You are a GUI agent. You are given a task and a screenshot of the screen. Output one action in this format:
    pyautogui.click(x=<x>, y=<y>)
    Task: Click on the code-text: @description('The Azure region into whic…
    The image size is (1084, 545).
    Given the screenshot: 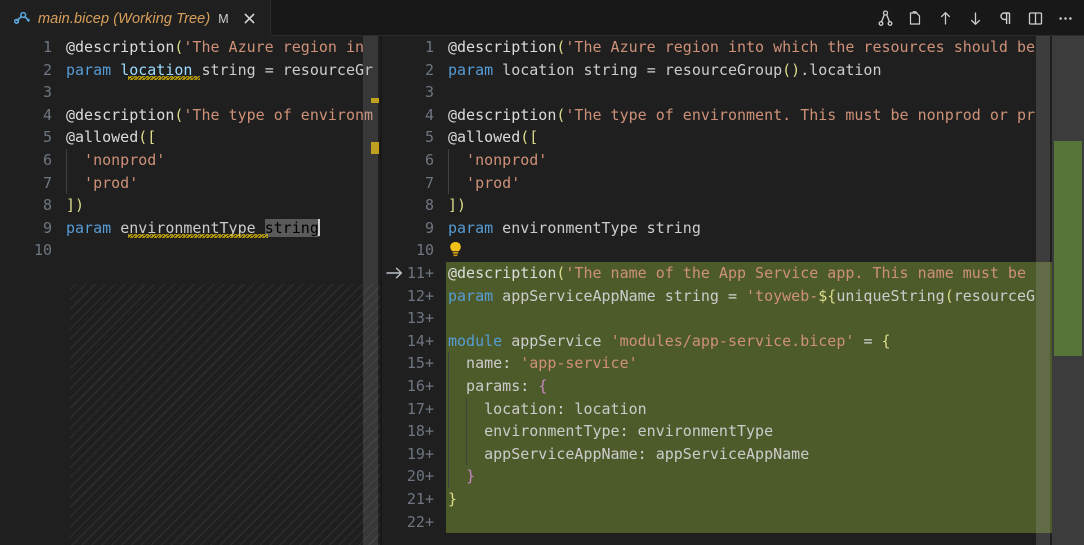 What is the action you would take?
    pyautogui.click(x=741, y=47)
    